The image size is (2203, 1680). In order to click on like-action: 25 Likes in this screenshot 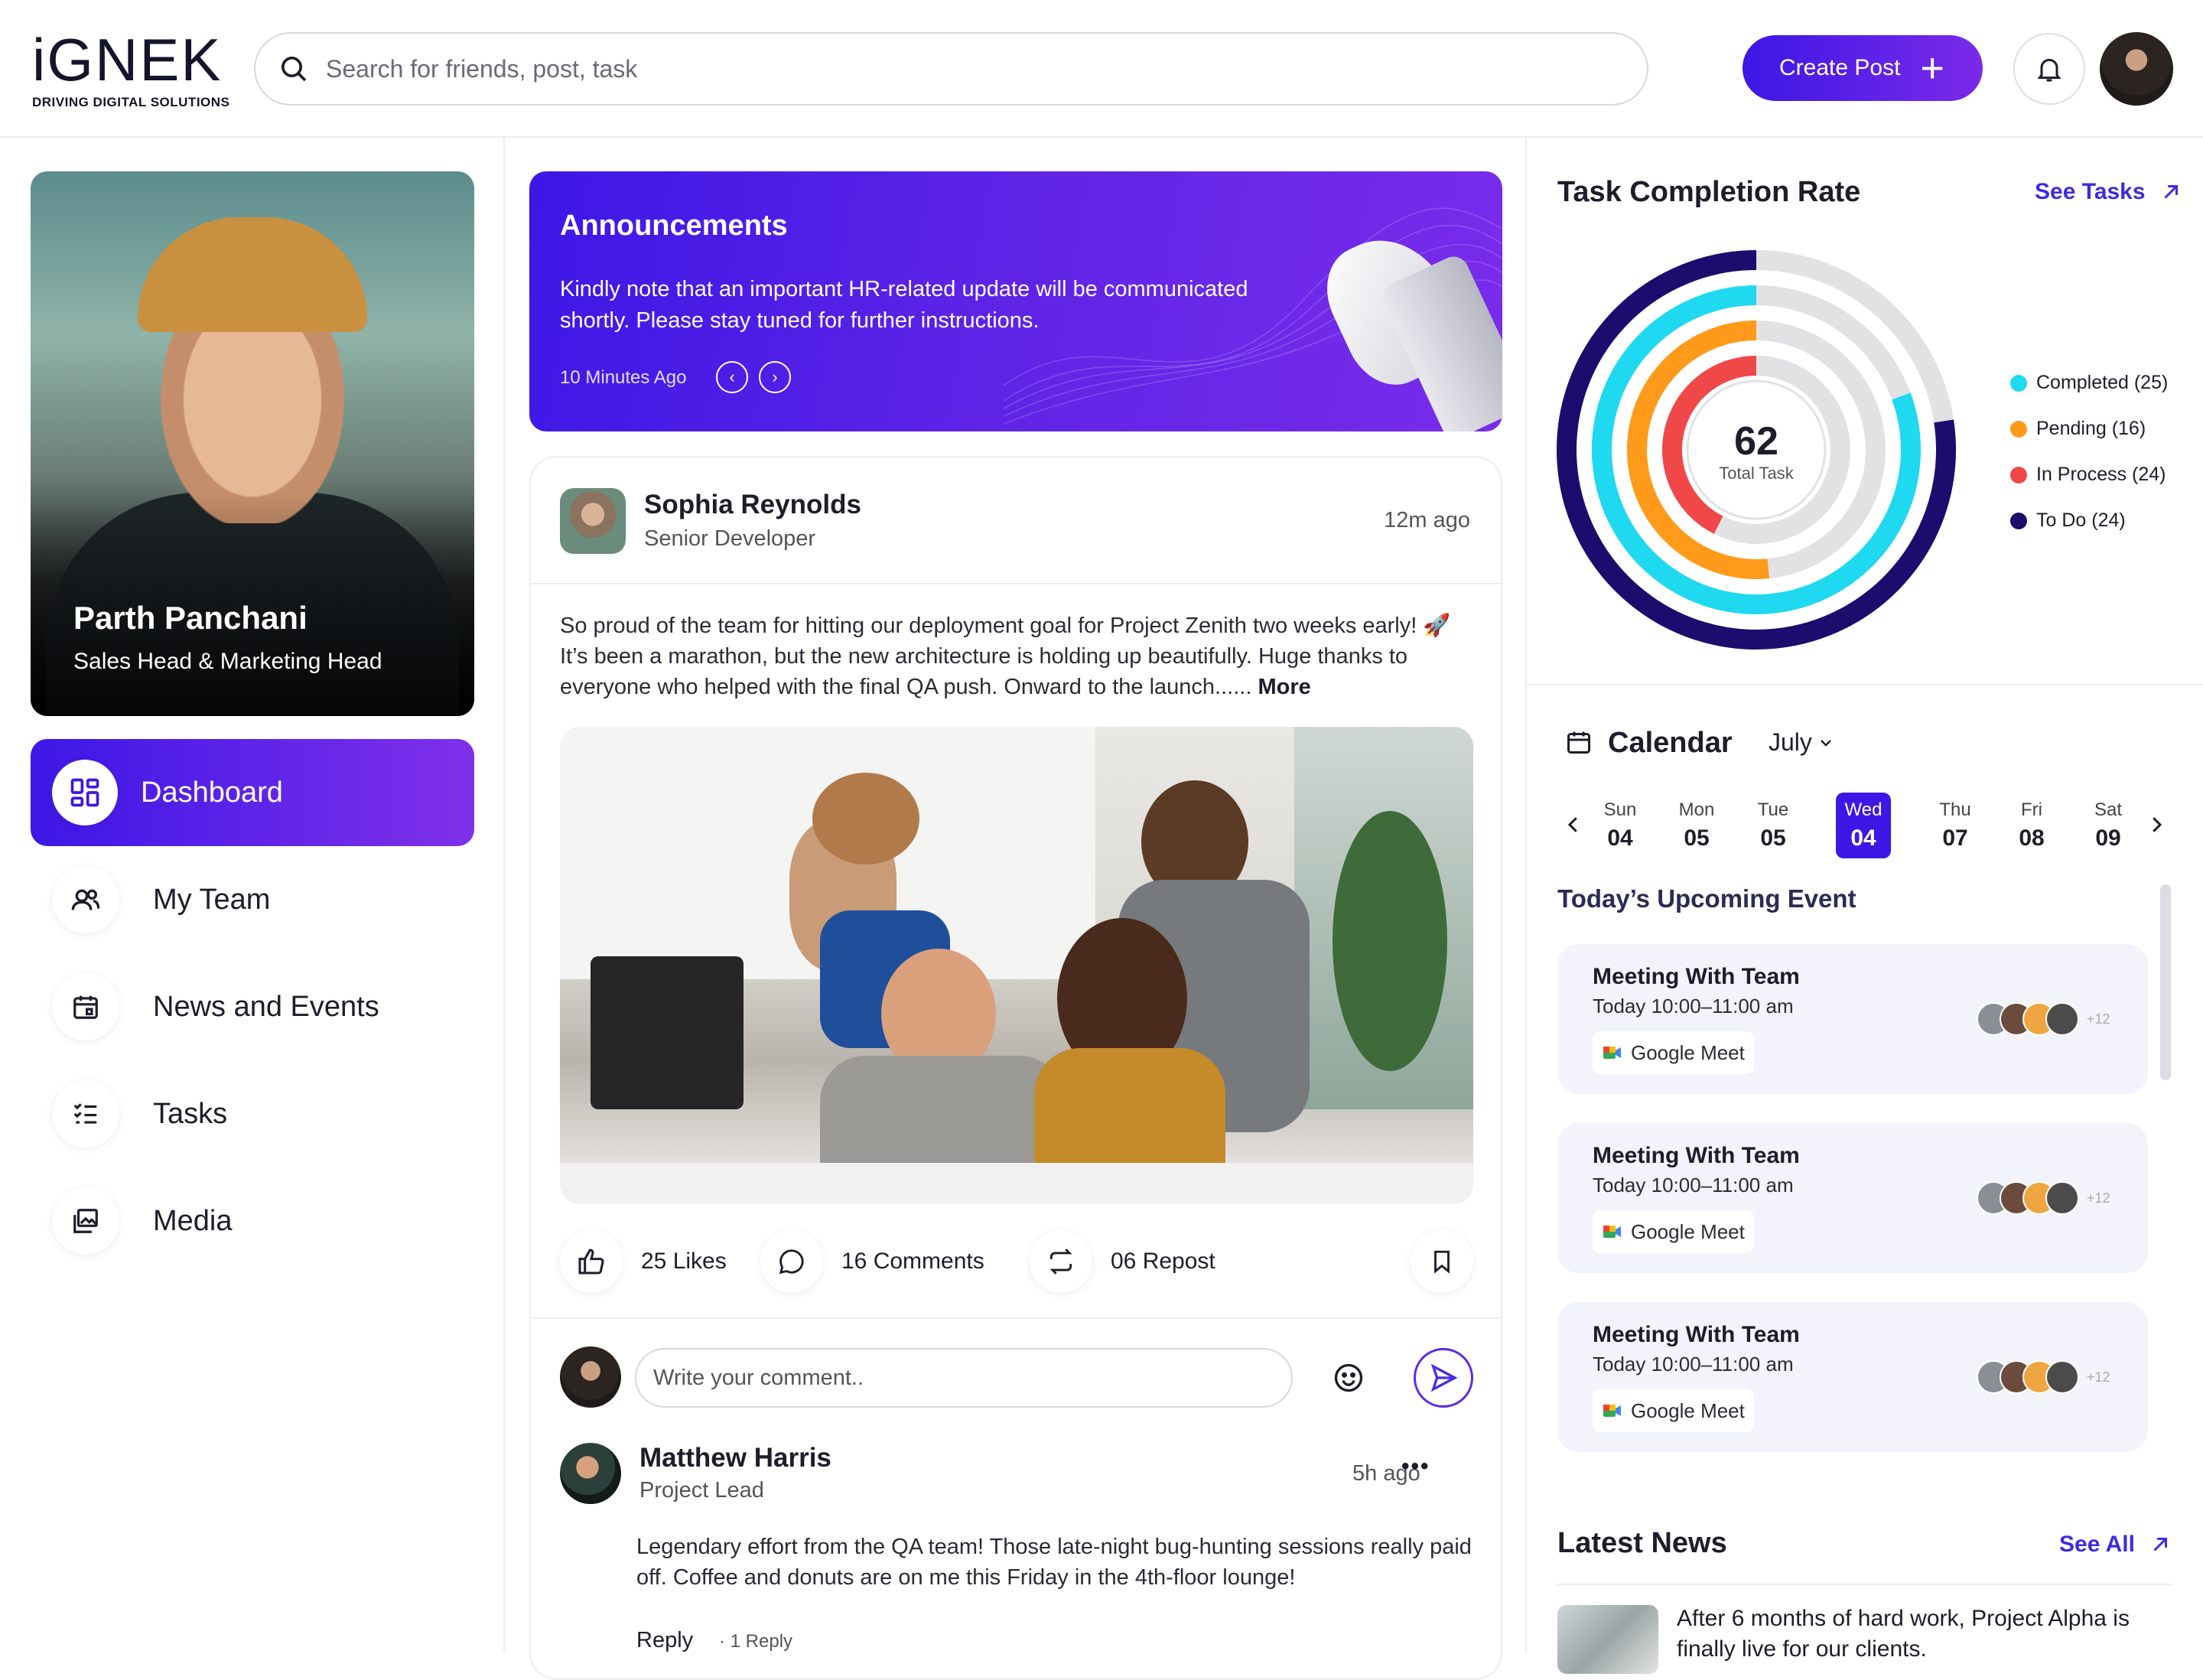, I will do `click(643, 1261)`.